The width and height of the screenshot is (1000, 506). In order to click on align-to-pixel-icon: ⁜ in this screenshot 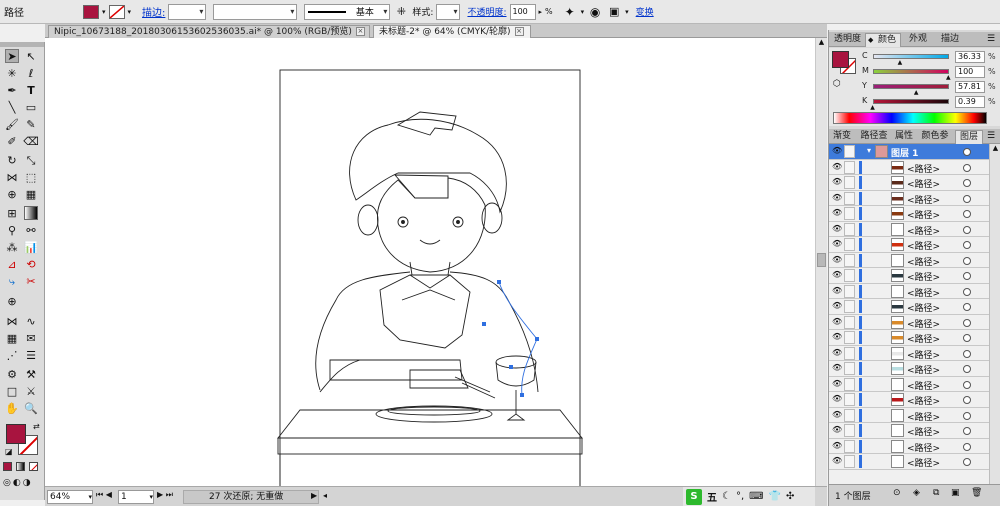, I will do `click(401, 12)`.